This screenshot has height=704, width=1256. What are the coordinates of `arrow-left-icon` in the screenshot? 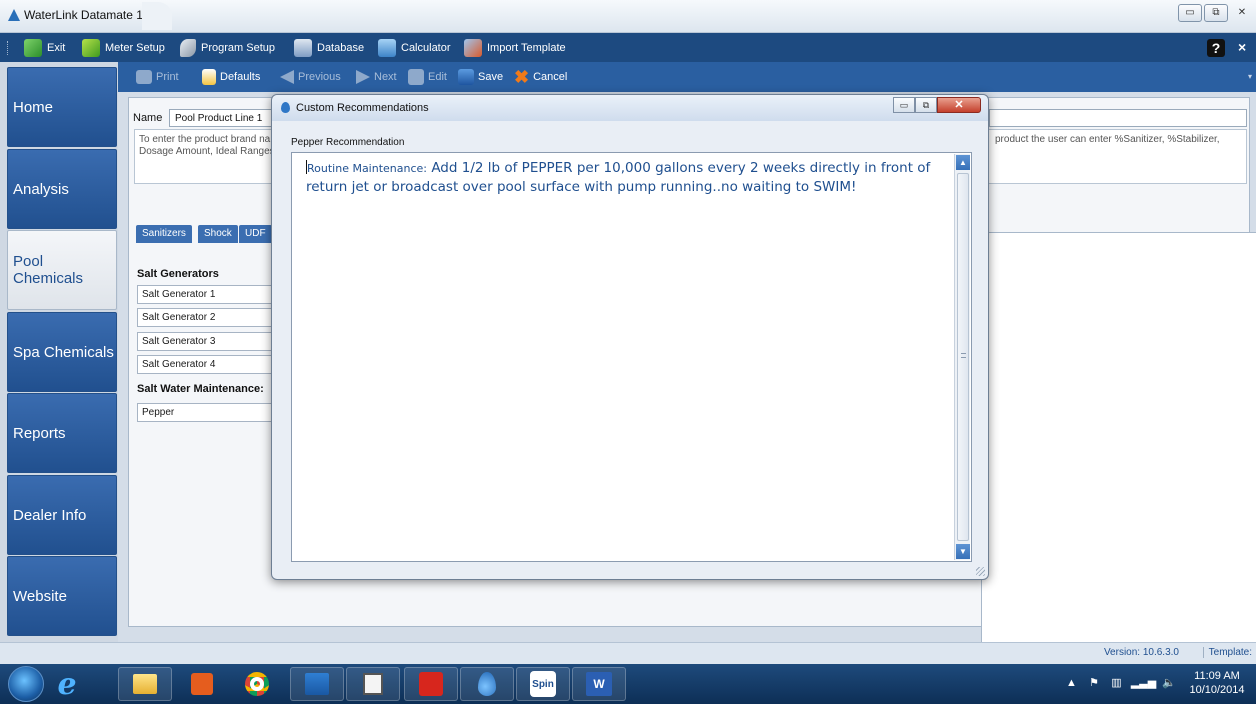 It's located at (287, 77).